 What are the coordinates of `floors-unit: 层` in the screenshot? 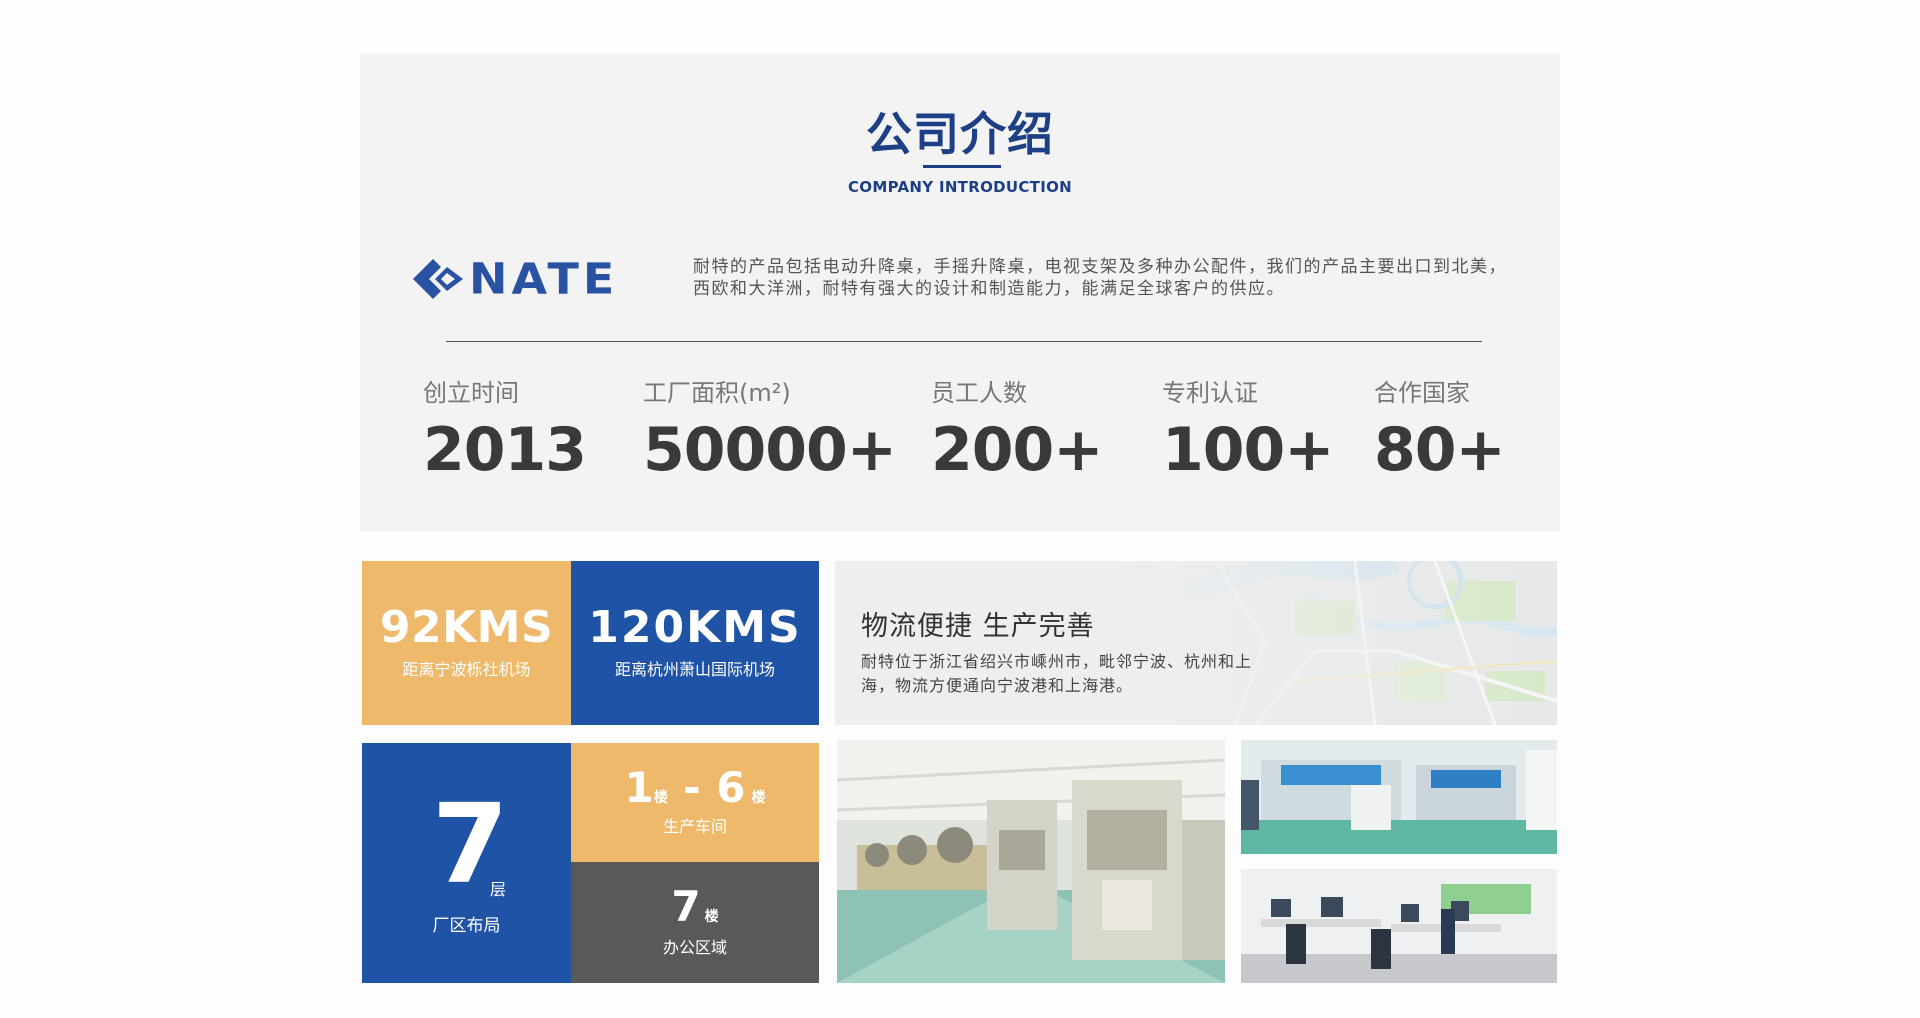 It's located at (498, 889).